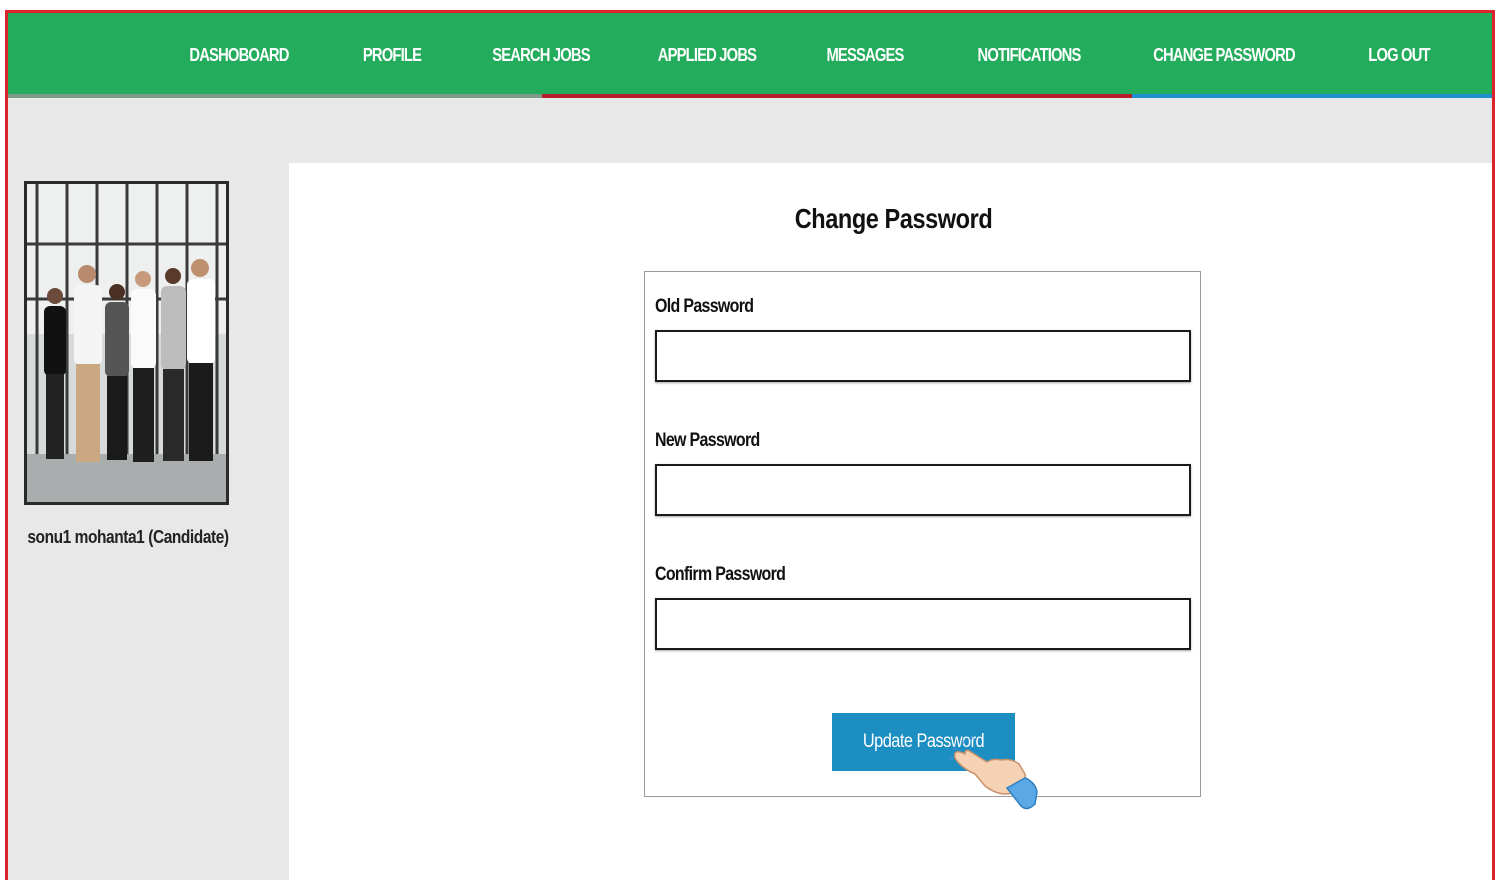 Image resolution: width=1501 pixels, height=880 pixels. Describe the element at coordinates (865, 55) in the screenshot. I see `nav-messages: MESSAGES` at that location.